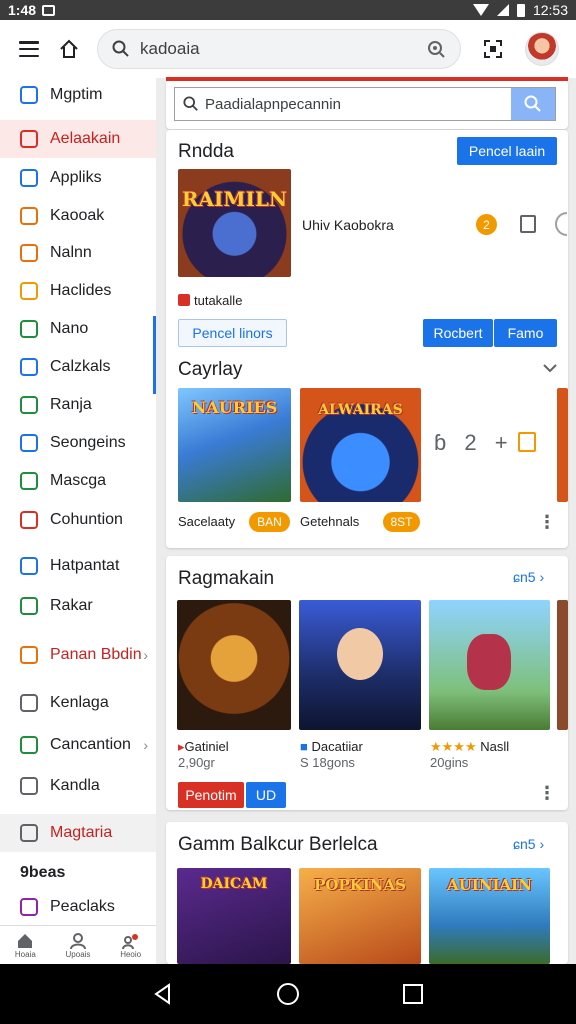 This screenshot has height=1024, width=576. Describe the element at coordinates (78, 954) in the screenshot. I see `tab-label: Upoais` at that location.